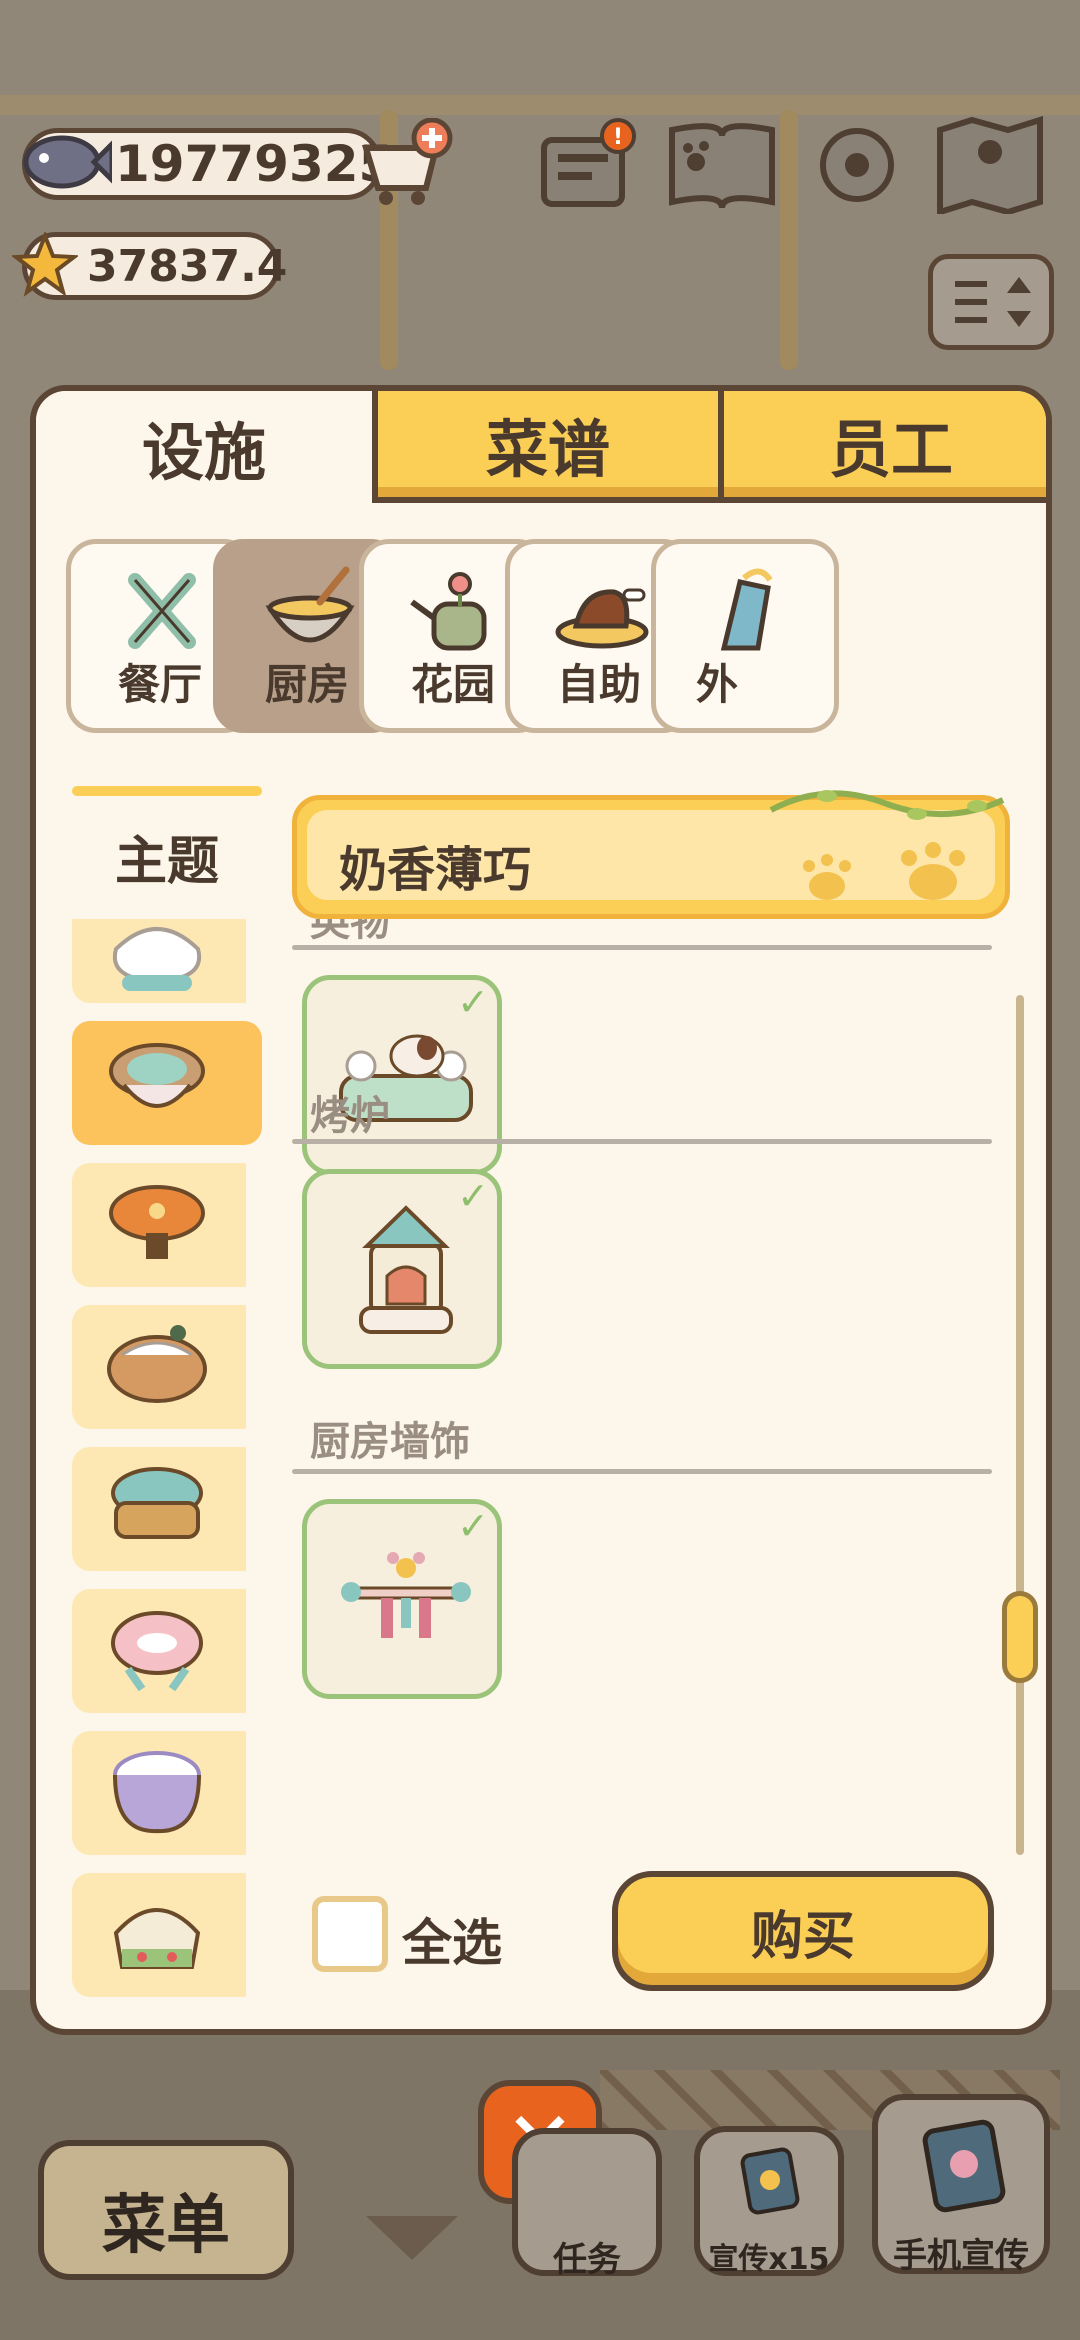  I want to click on buffet-plate-icon, so click(602, 618).